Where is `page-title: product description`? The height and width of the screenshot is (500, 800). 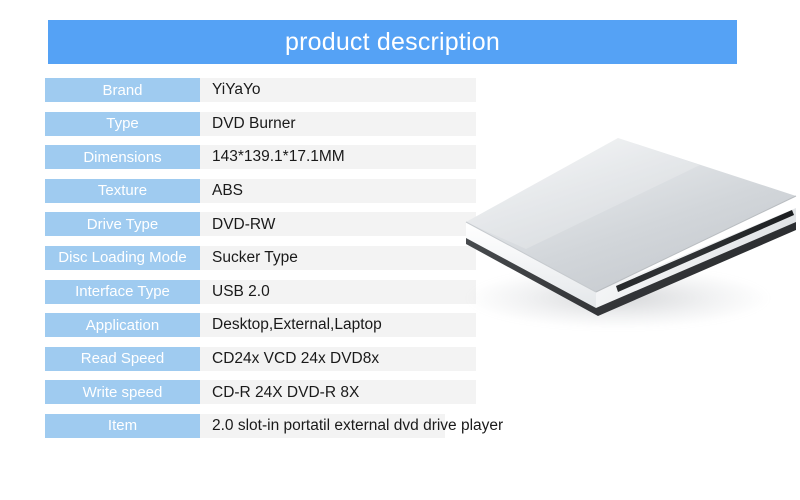 page-title: product description is located at coordinates (392, 41).